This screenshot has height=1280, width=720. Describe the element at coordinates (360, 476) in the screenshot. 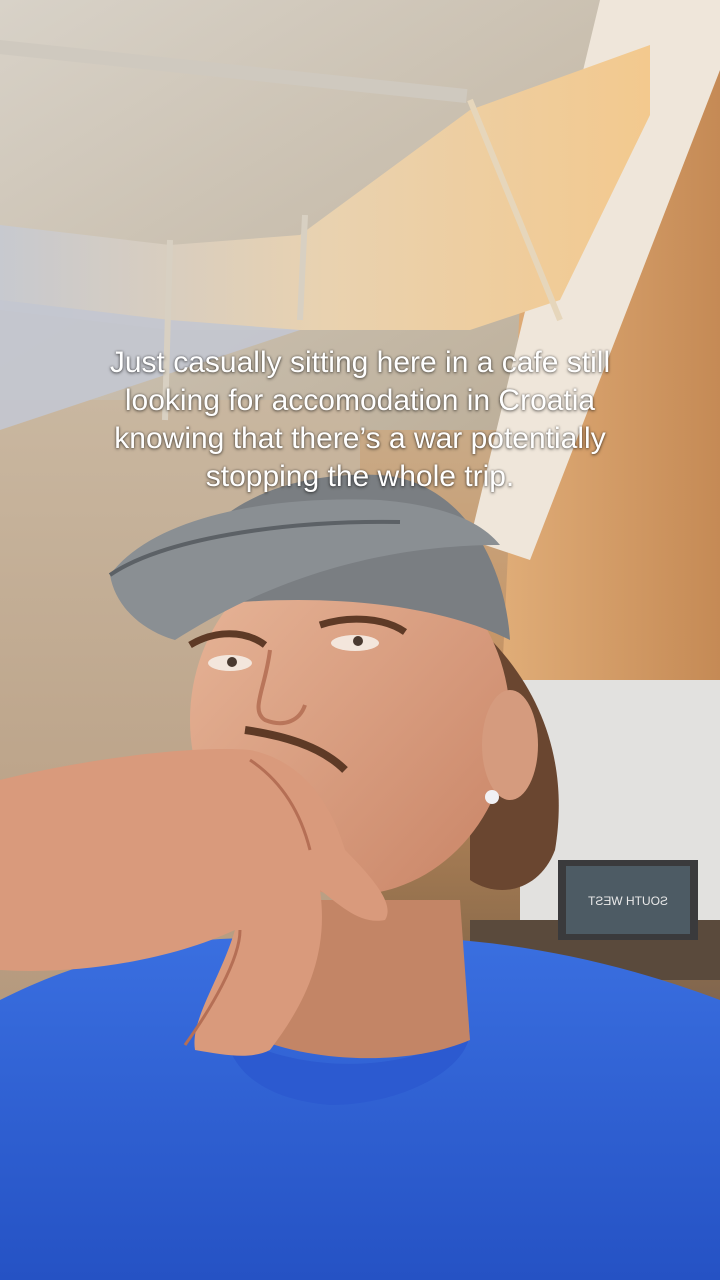

I see `caption-line-4: stopping the whole trip.` at that location.